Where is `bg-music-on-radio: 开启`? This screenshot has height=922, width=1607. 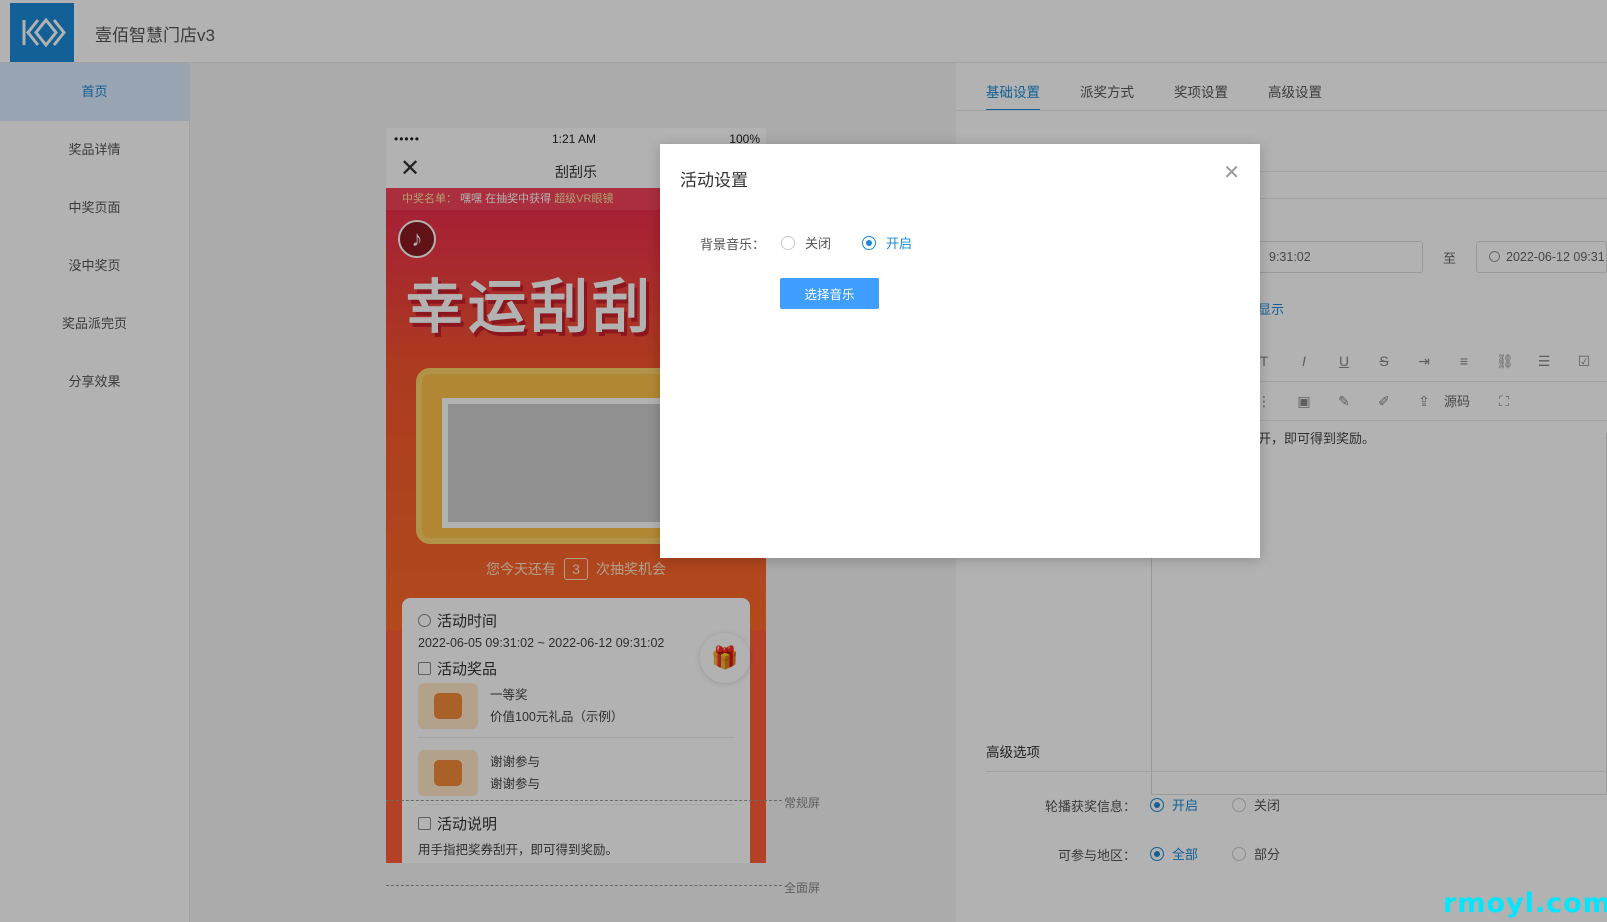
bg-music-on-radio: 开启 is located at coordinates (887, 242).